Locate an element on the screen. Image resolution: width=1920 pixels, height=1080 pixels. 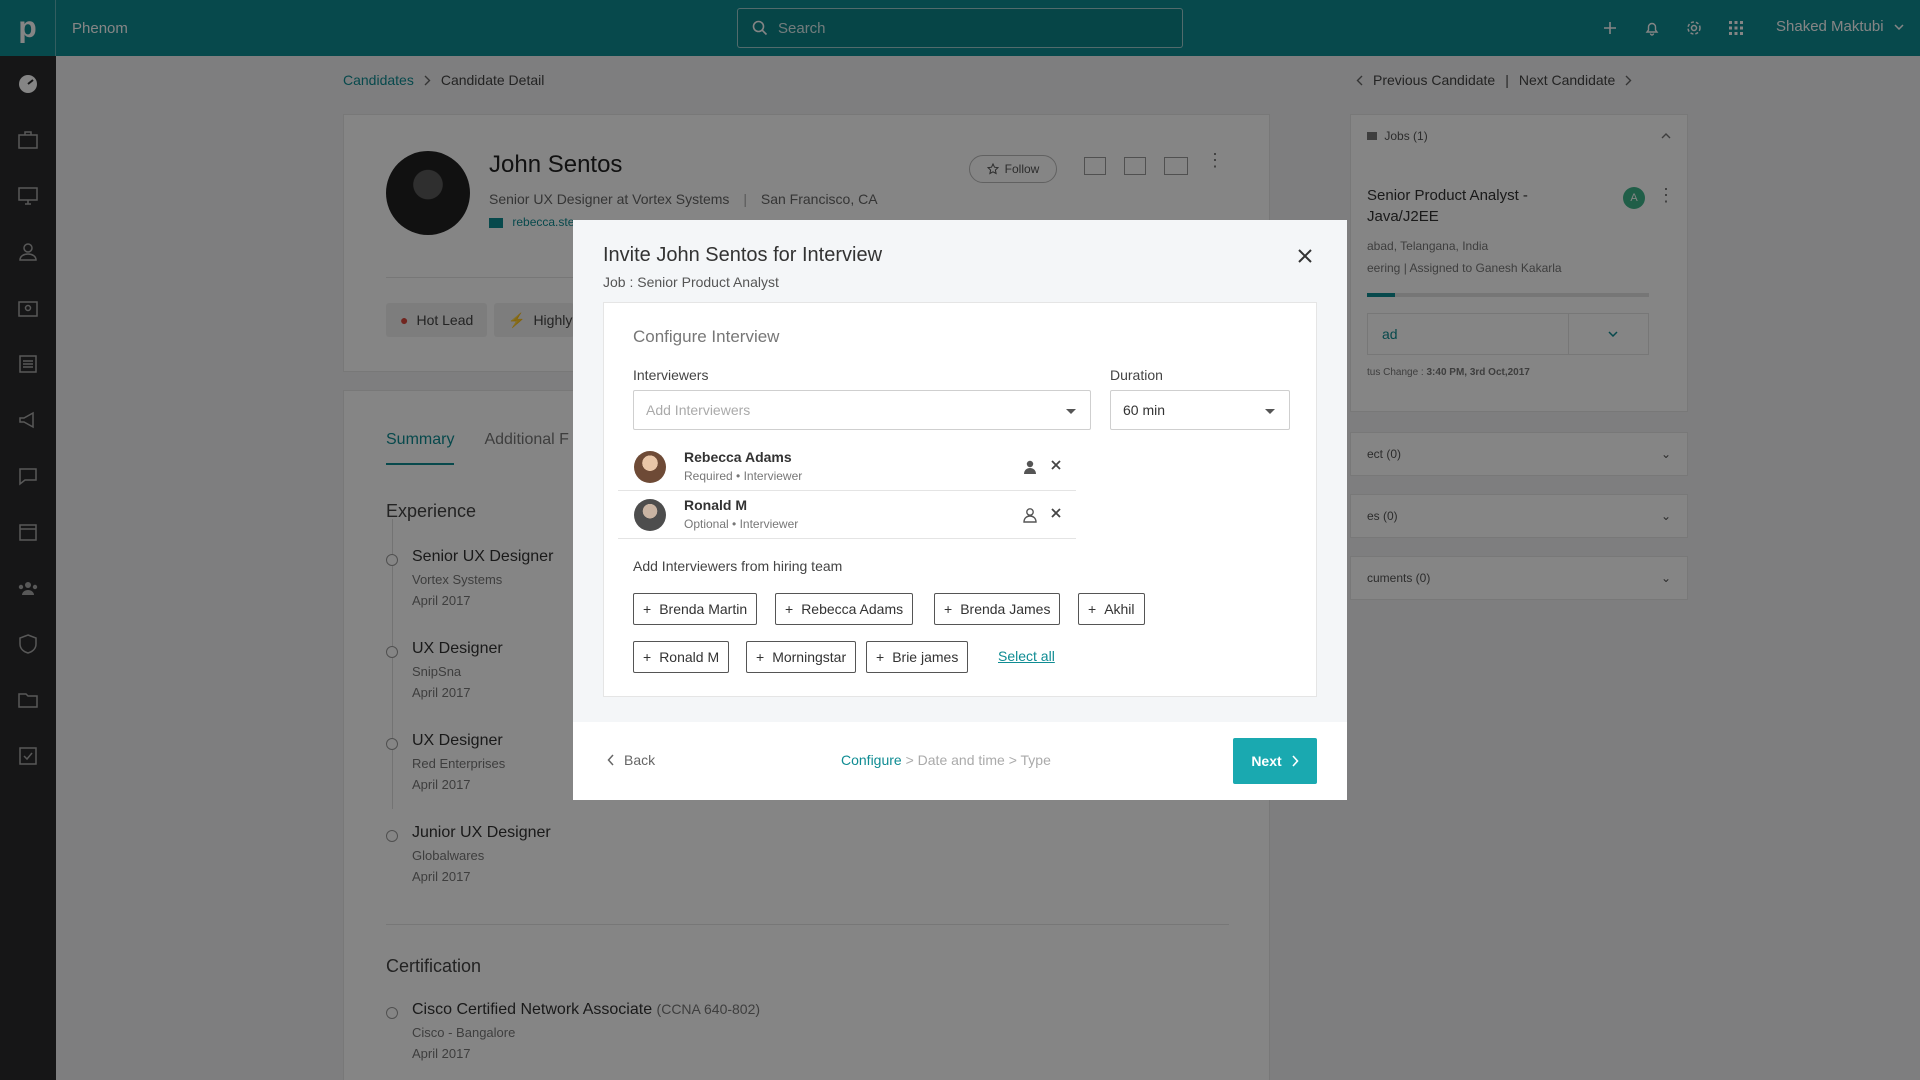
interviewer-name: Rebecca Adams is located at coordinates (738, 457).